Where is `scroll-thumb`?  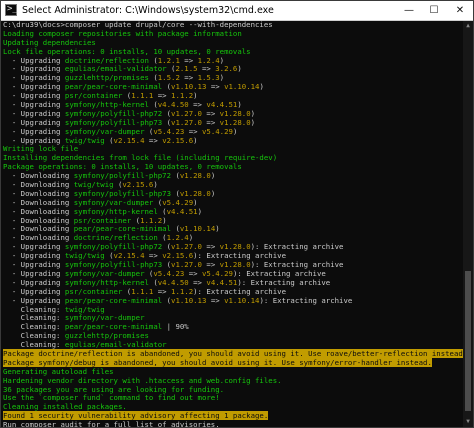 scroll-thumb is located at coordinates (468, 341).